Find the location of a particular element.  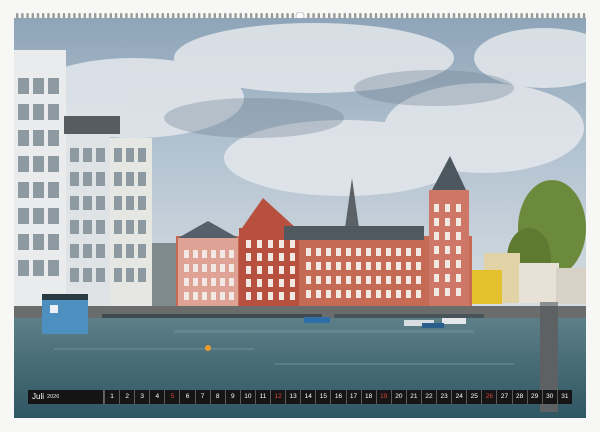

day-cell: 3 is located at coordinates (142, 397).